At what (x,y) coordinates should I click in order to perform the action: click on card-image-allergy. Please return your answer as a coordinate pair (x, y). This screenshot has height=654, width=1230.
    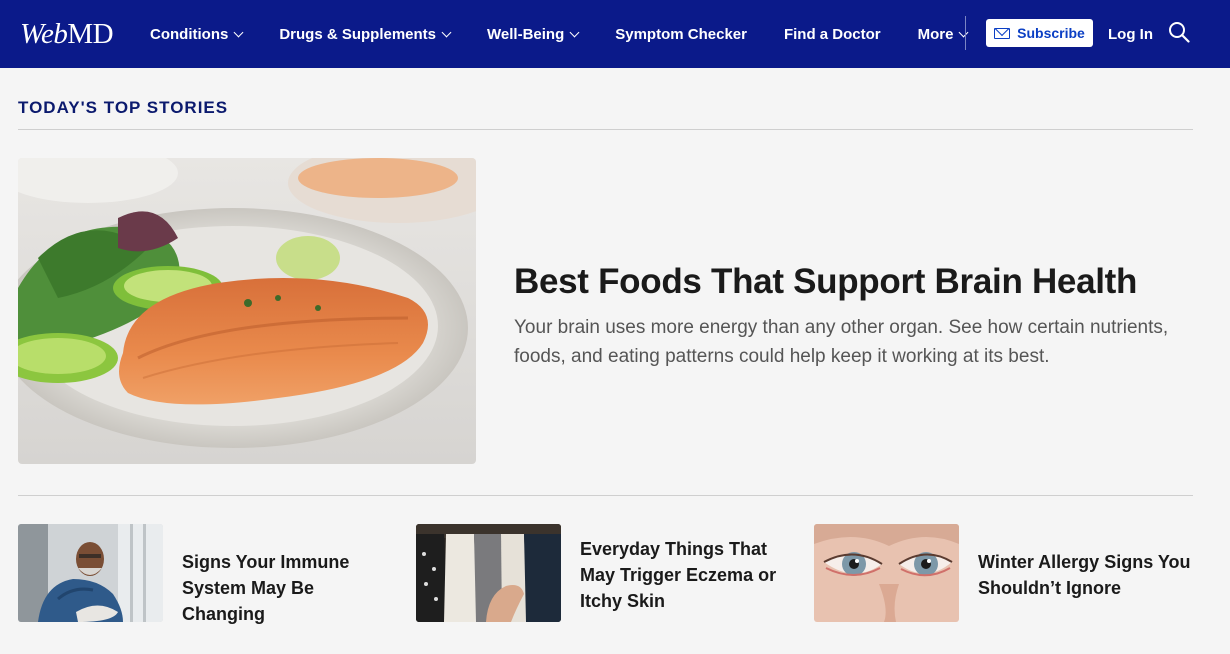
    Looking at the image, I should click on (886, 573).